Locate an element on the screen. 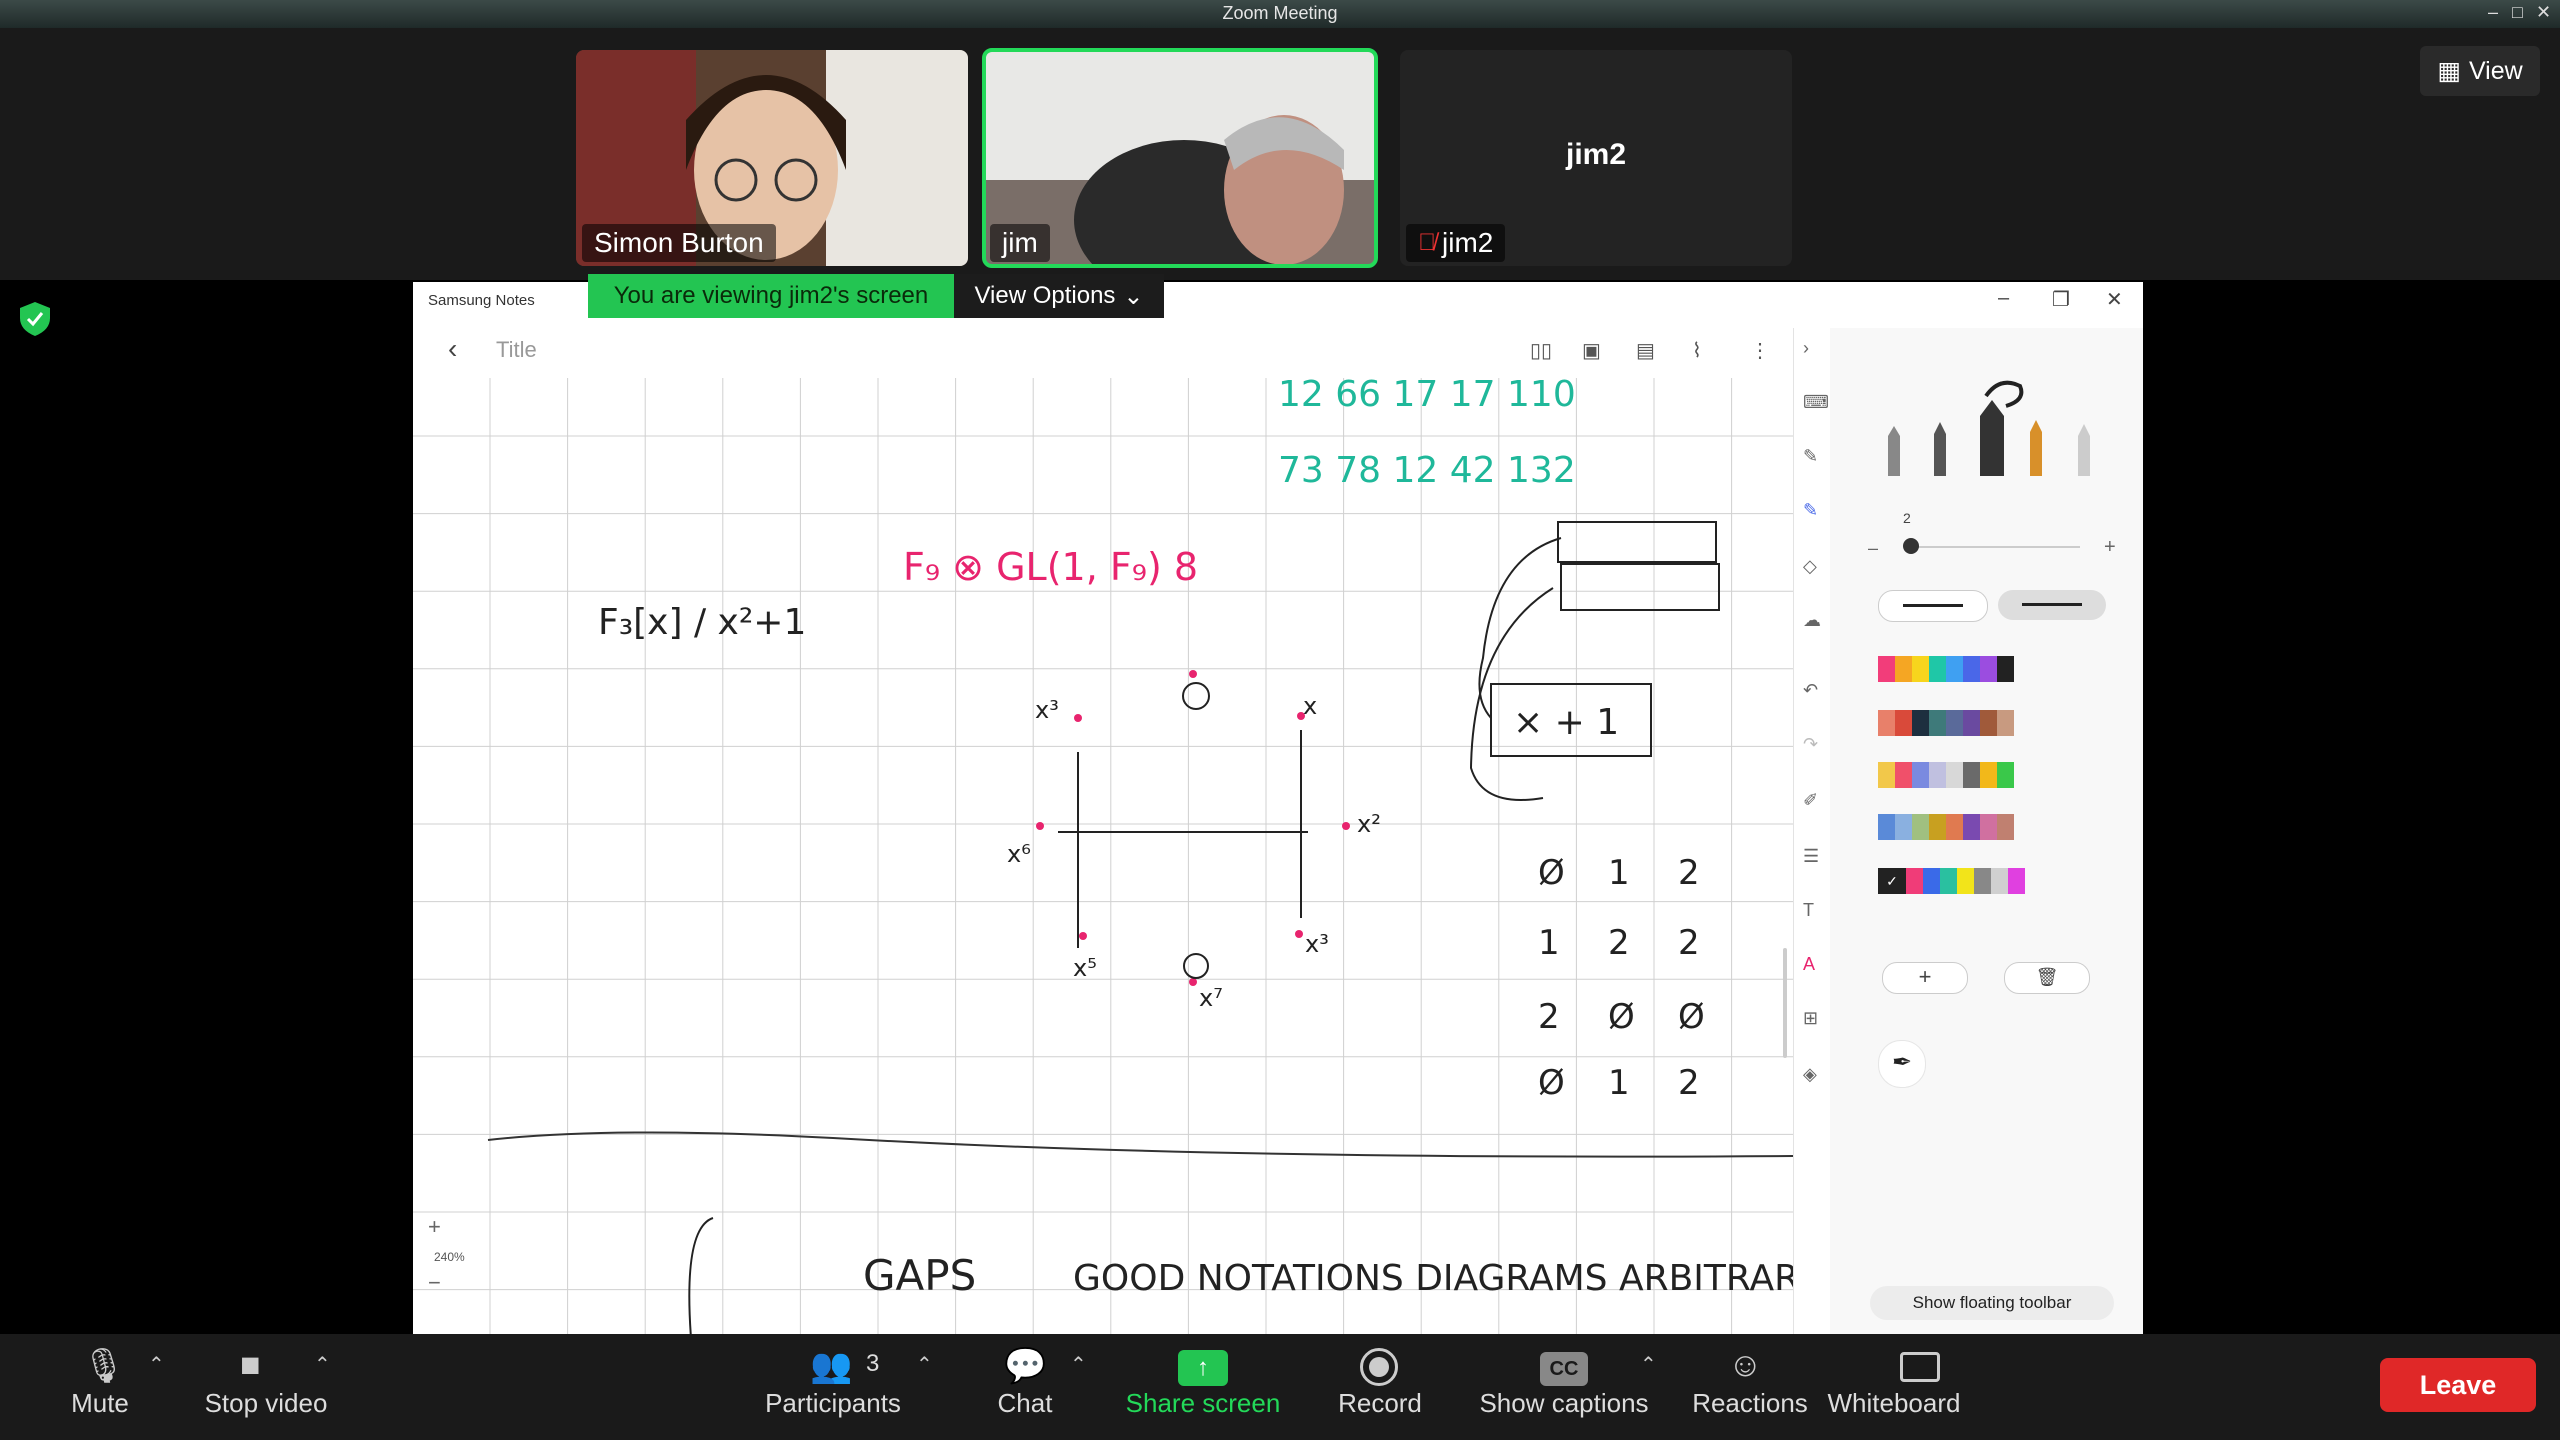 Image resolution: width=2560 pixels, height=1440 pixels. show-captions-button: Show captions is located at coordinates (1564, 1403).